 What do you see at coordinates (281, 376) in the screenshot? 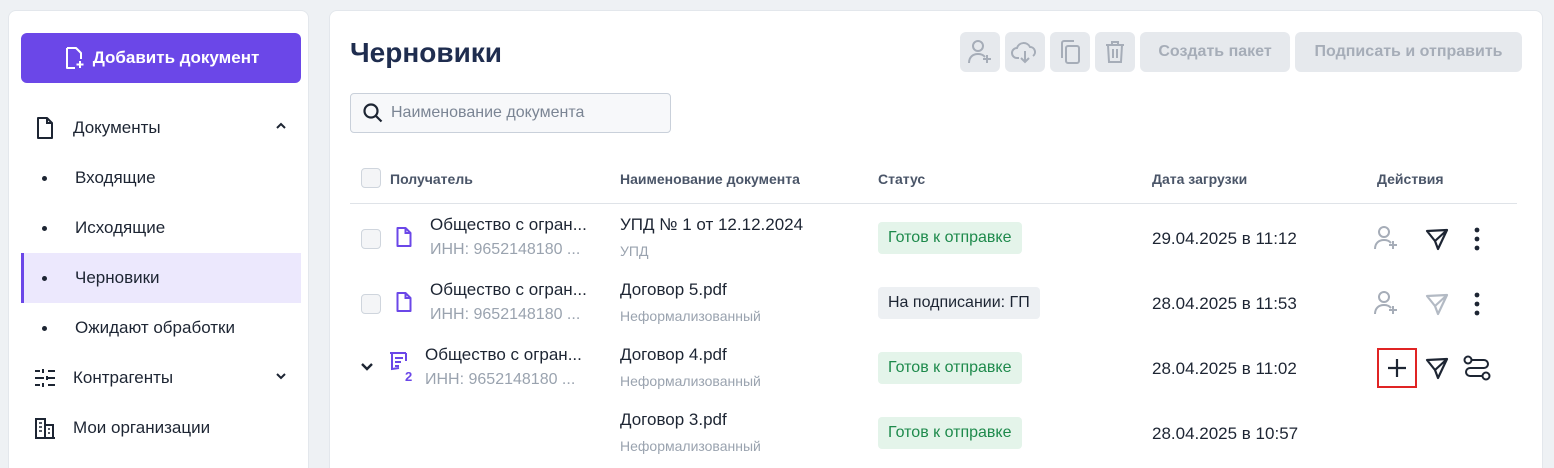
I see `chevron-down-icon` at bounding box center [281, 376].